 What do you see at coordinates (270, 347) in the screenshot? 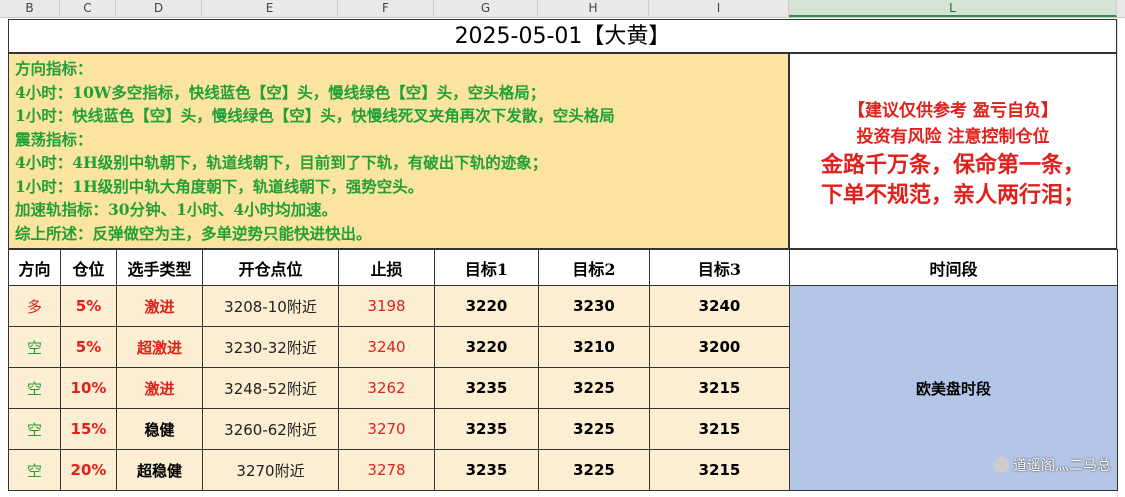
I see `cell-entry: 3230-32附近` at bounding box center [270, 347].